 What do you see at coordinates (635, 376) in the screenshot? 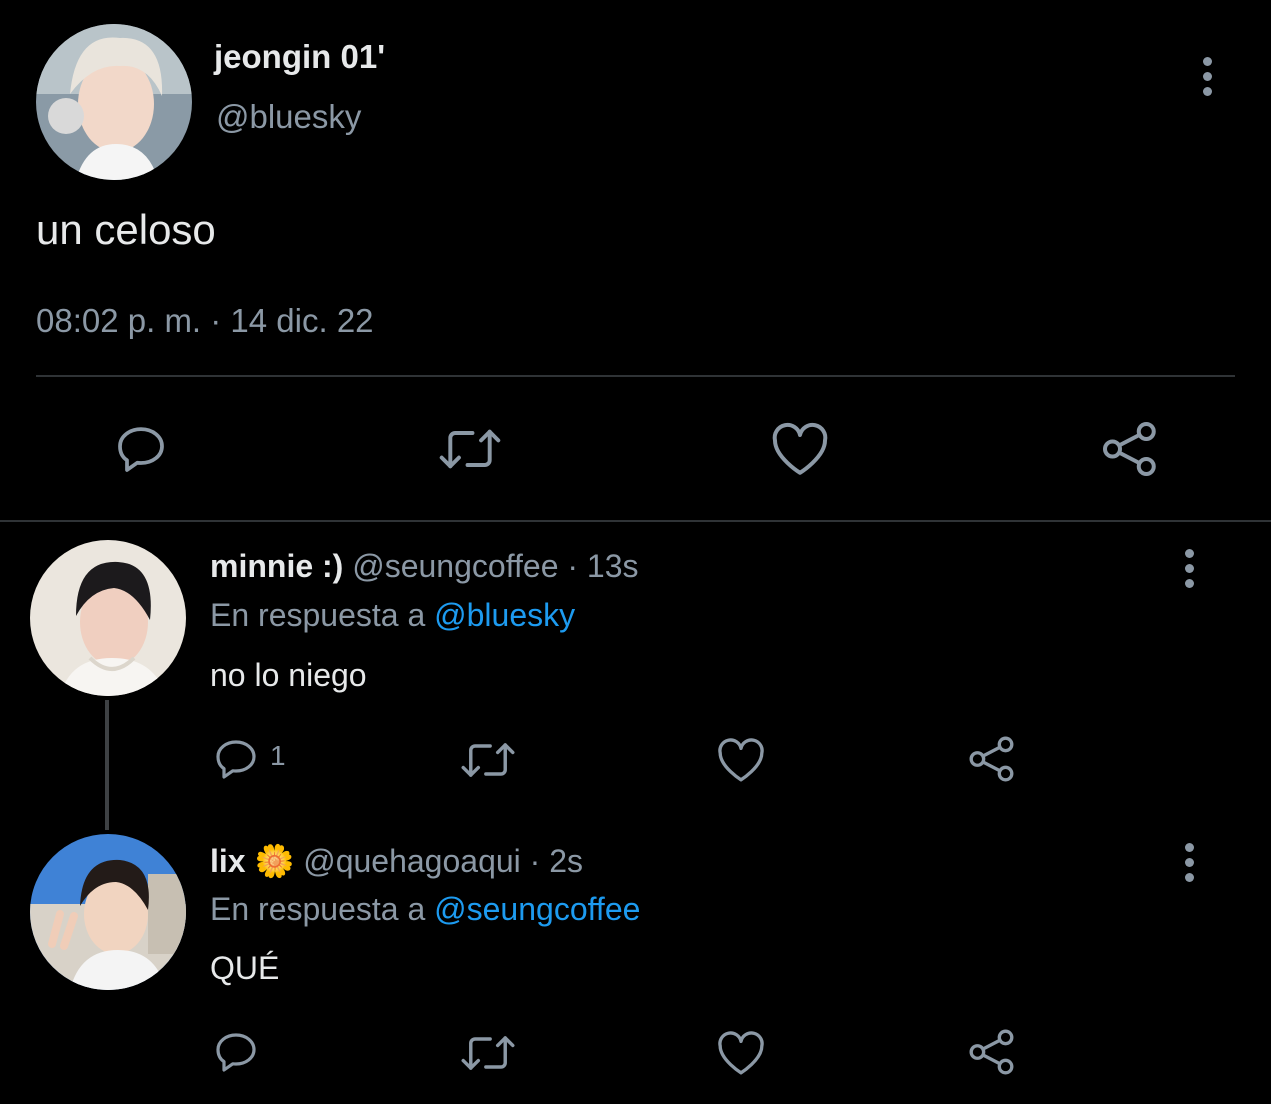
I see `divider` at bounding box center [635, 376].